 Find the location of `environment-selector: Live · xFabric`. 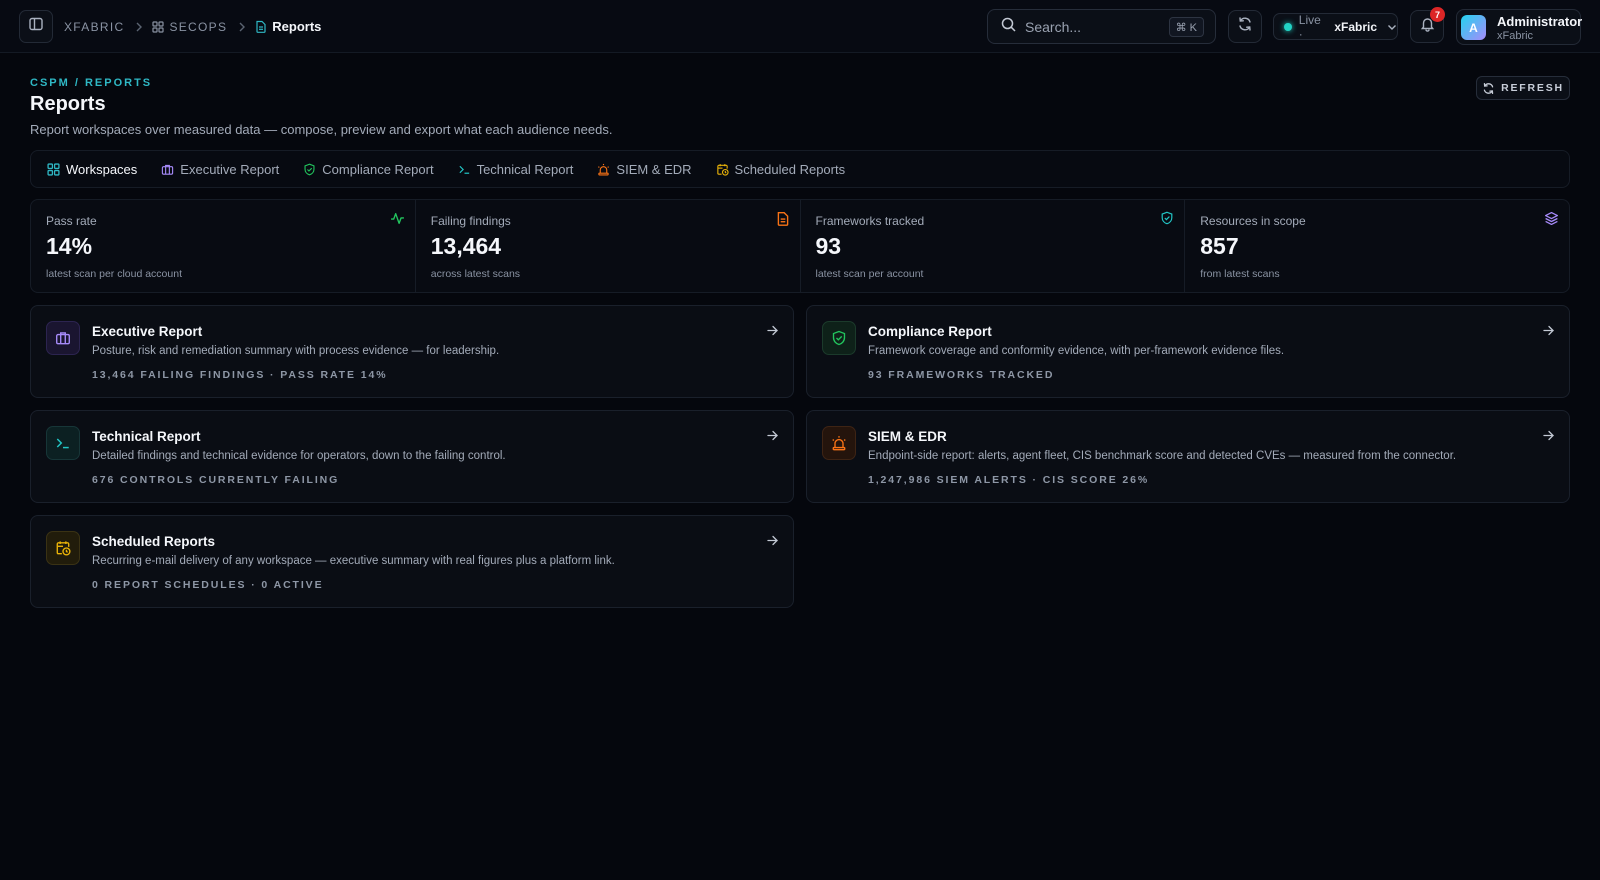

environment-selector: Live · xFabric is located at coordinates (1335, 26).